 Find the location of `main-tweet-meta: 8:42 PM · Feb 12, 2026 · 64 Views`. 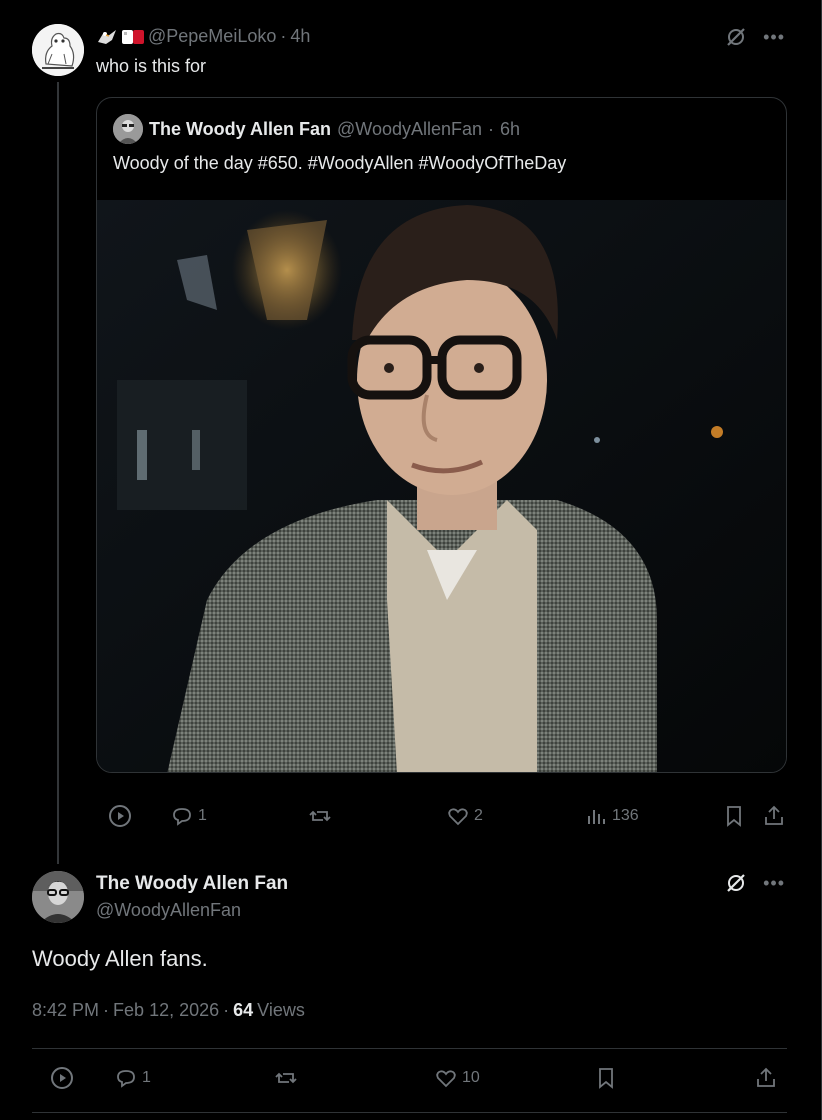

main-tweet-meta: 8:42 PM · Feb 12, 2026 · 64 Views is located at coordinates (168, 1010).